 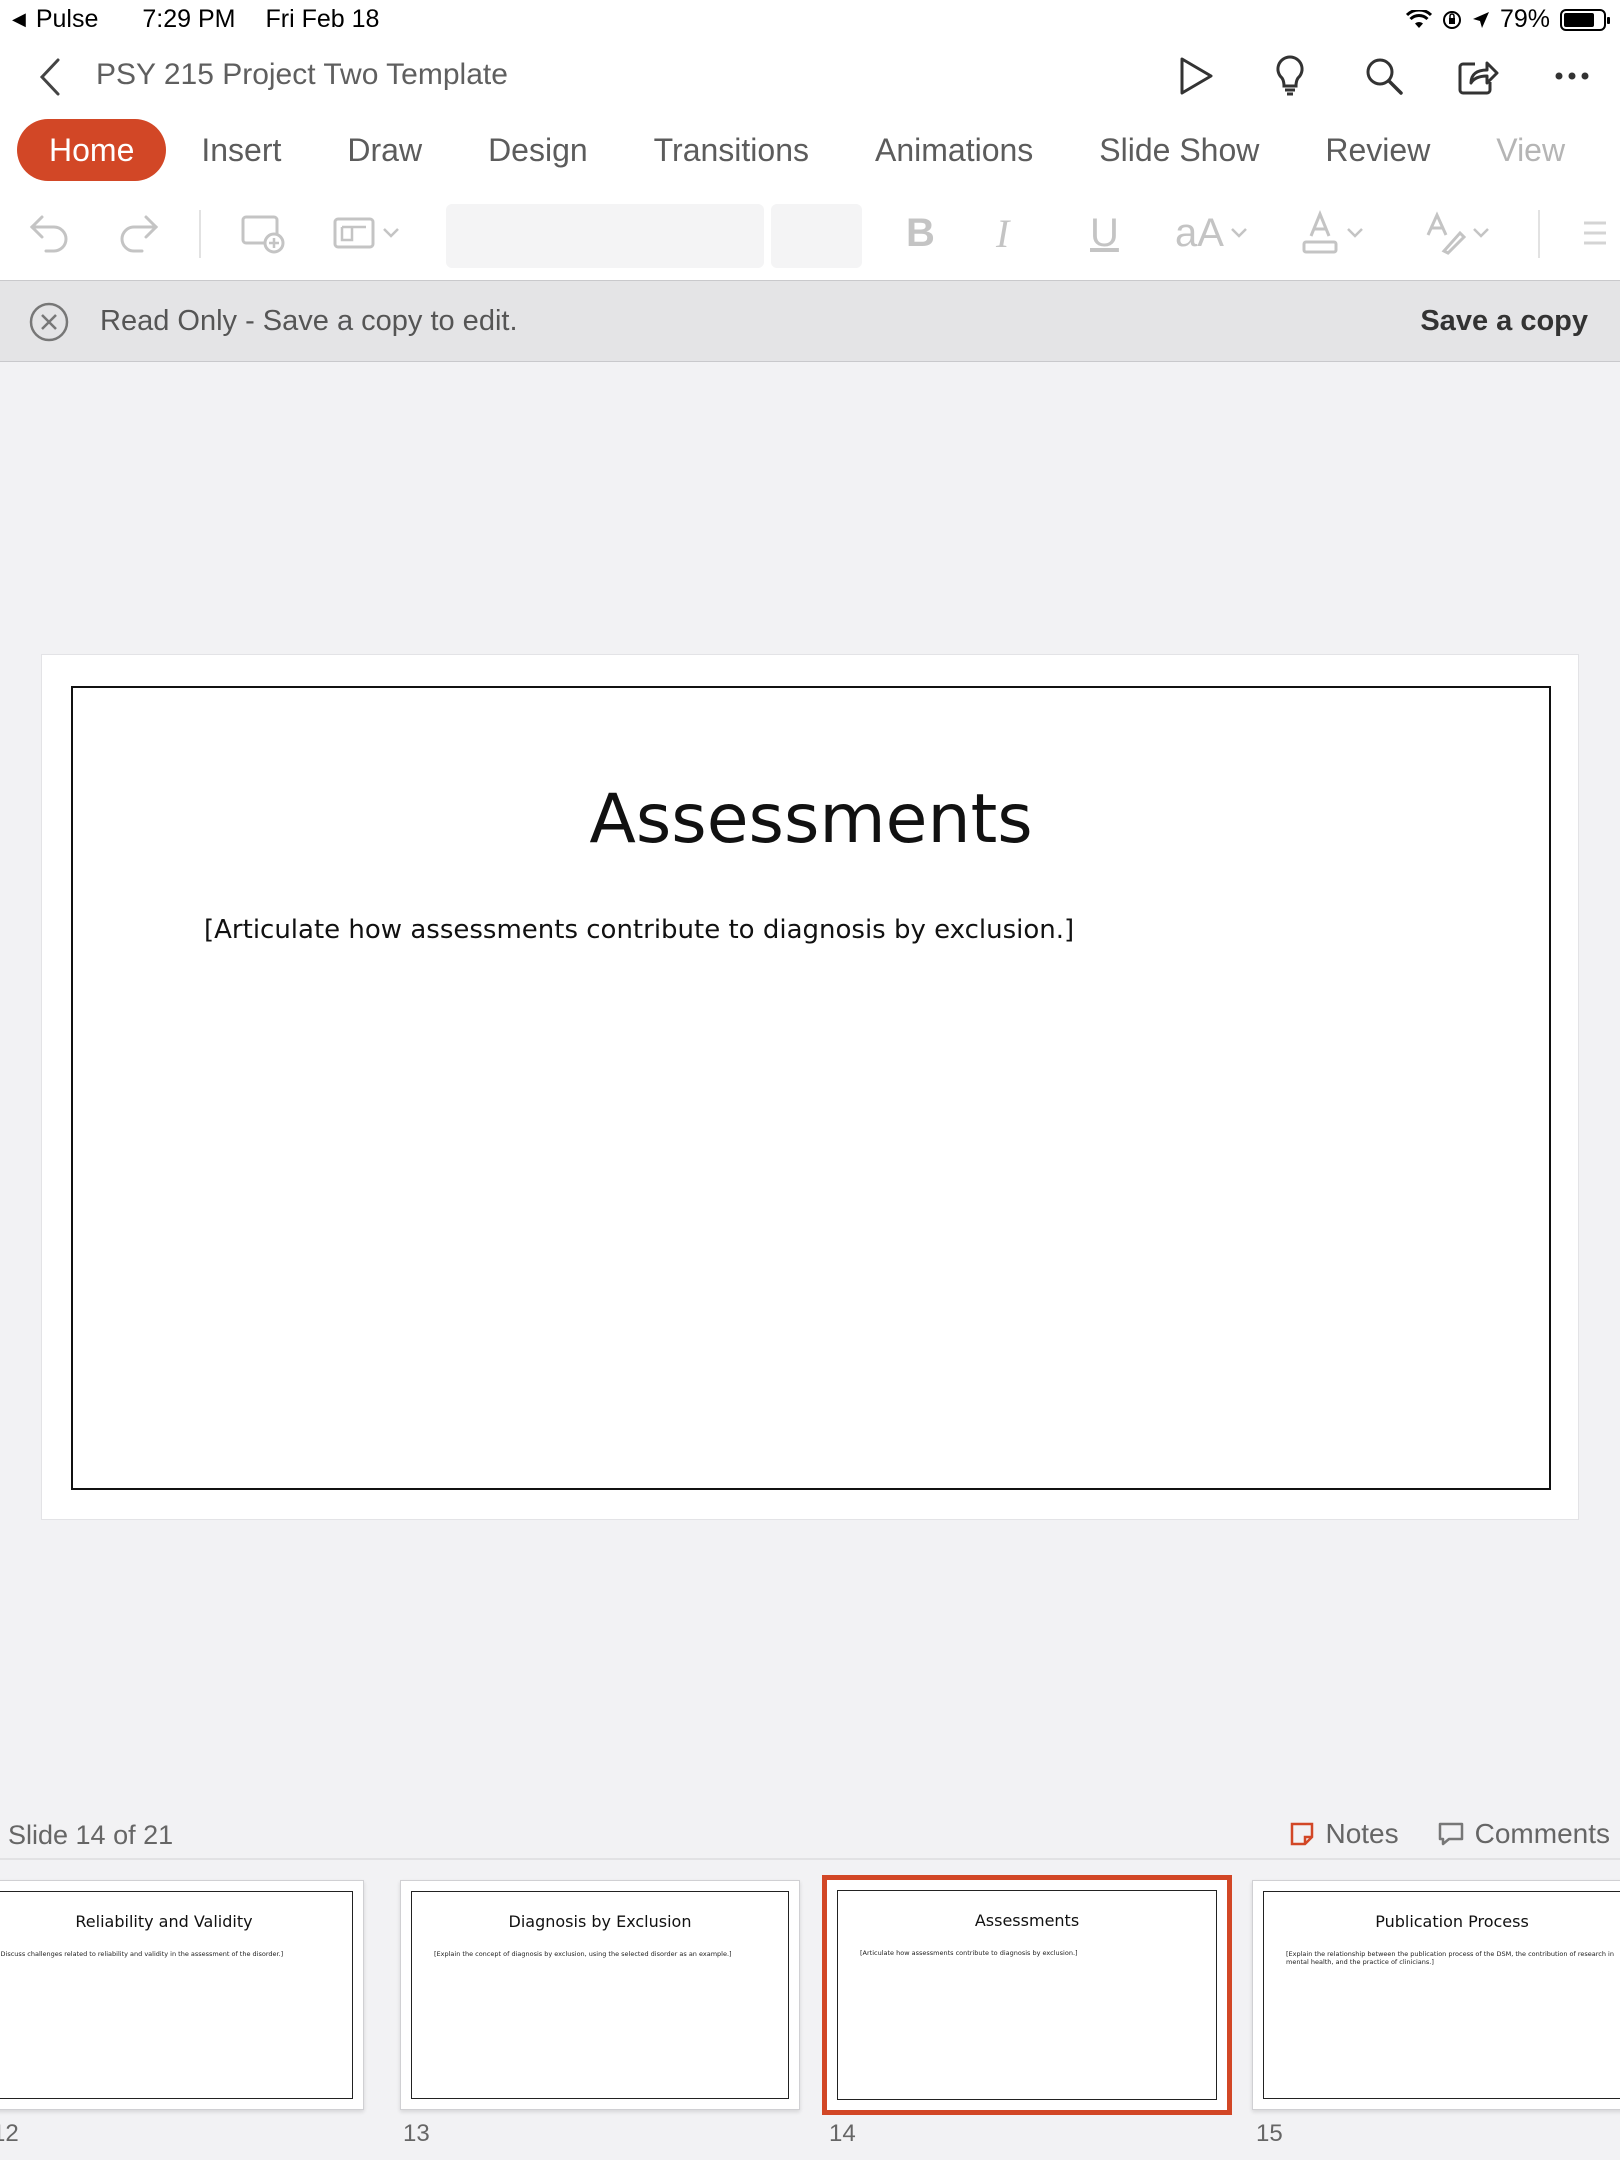 What do you see at coordinates (384, 150) in the screenshot?
I see `tab-draw: Draw` at bounding box center [384, 150].